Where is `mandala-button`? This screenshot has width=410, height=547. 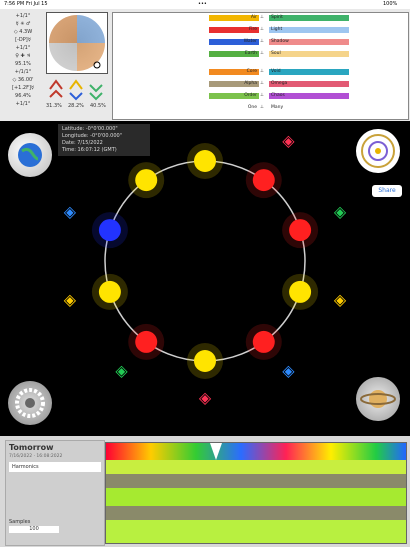 mandala-button is located at coordinates (378, 151).